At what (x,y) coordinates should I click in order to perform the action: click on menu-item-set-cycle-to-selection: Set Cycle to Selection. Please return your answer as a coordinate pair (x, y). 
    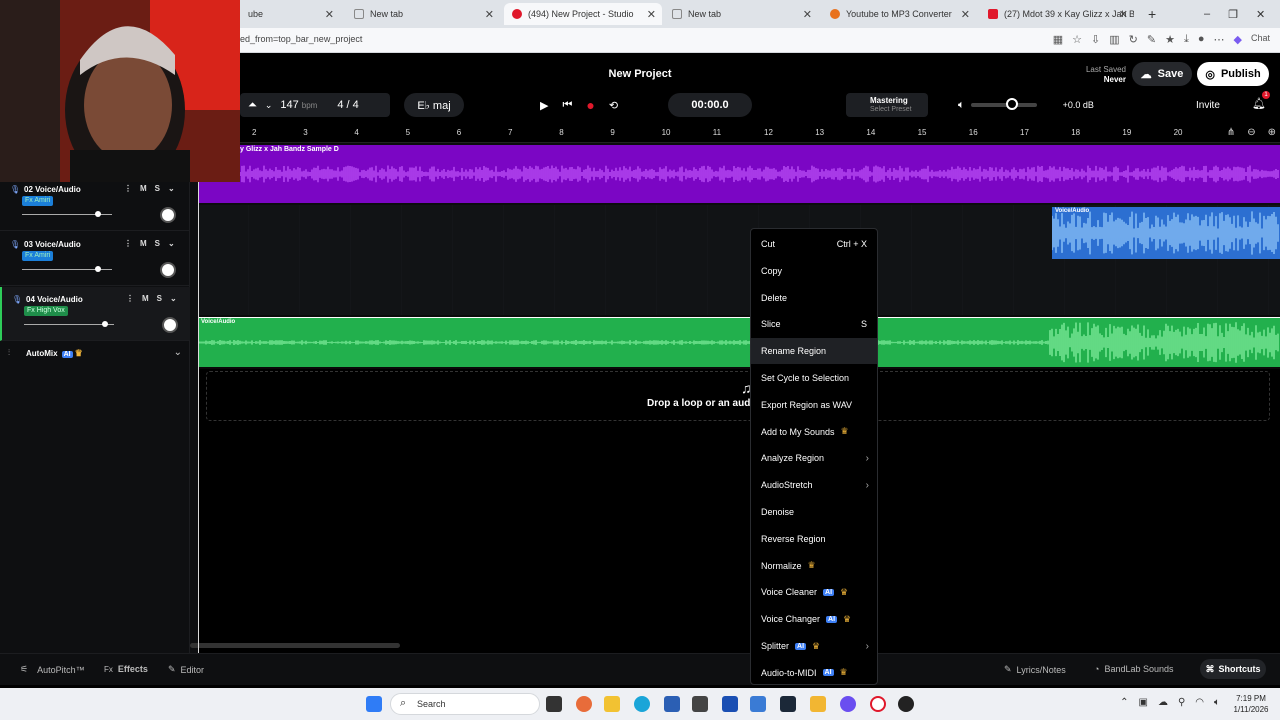
    Looking at the image, I should click on (814, 378).